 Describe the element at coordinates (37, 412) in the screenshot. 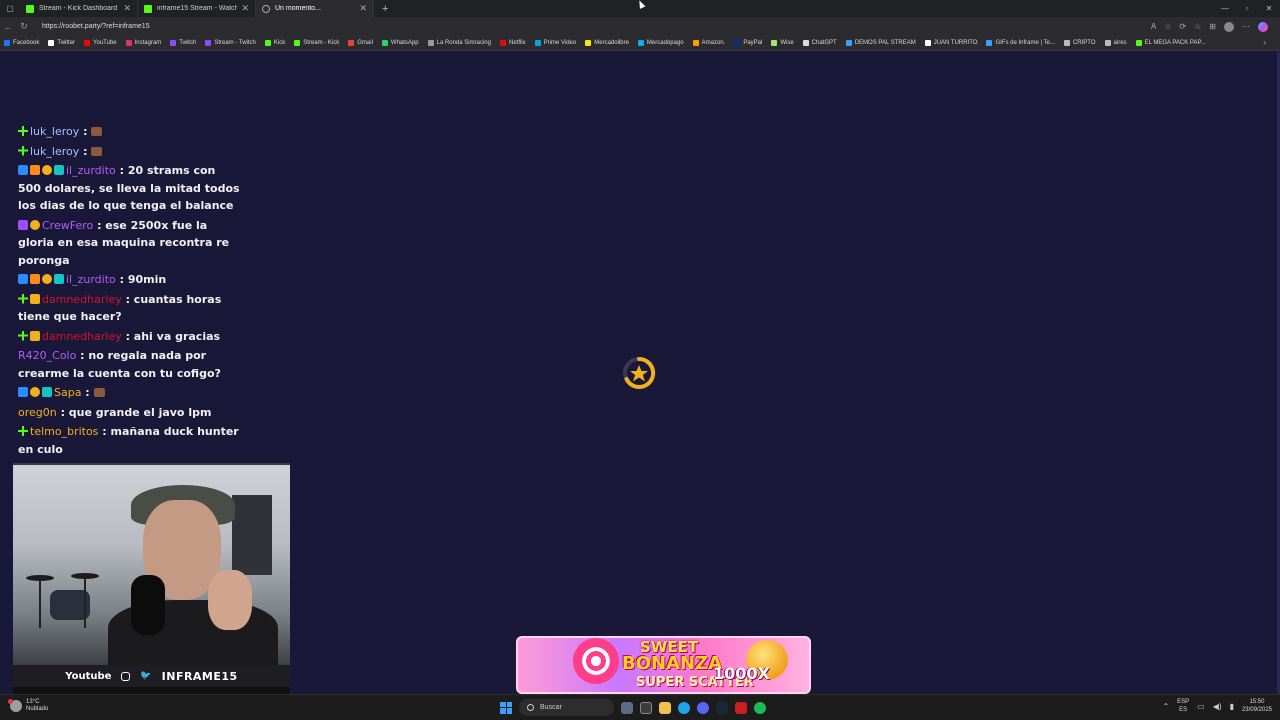

I see `chat-username: oreg0n` at that location.